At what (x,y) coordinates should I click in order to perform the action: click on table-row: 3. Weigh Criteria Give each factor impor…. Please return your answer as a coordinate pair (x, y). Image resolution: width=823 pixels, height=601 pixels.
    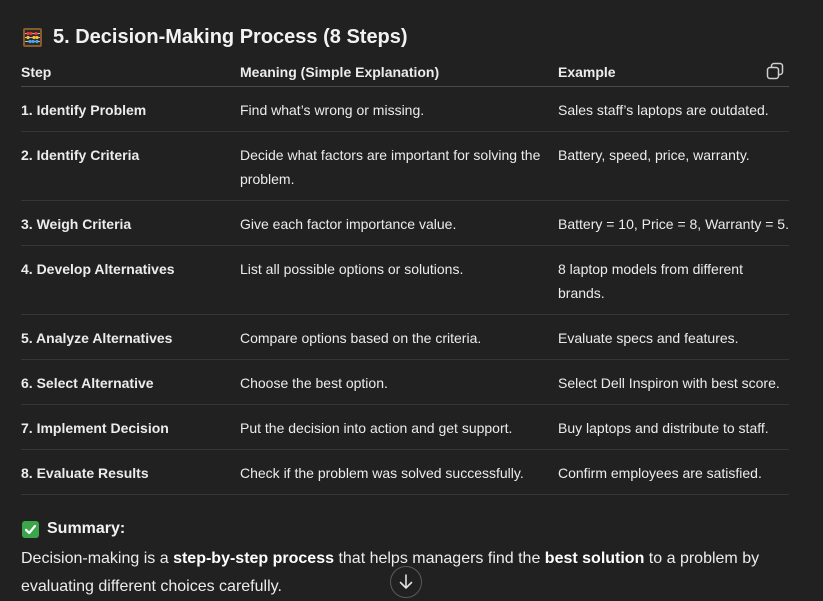
    Looking at the image, I should click on (405, 223).